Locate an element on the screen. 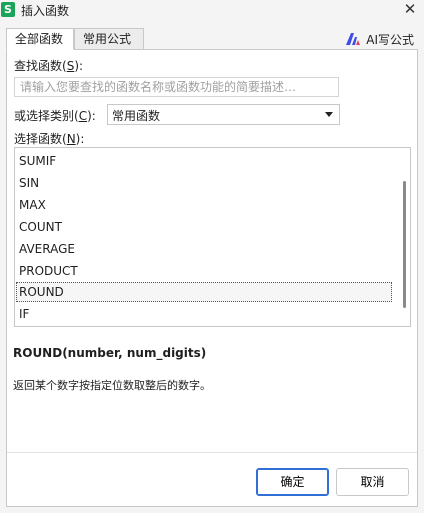 The width and height of the screenshot is (424, 513). cancel-button: 取消 is located at coordinates (372, 482).